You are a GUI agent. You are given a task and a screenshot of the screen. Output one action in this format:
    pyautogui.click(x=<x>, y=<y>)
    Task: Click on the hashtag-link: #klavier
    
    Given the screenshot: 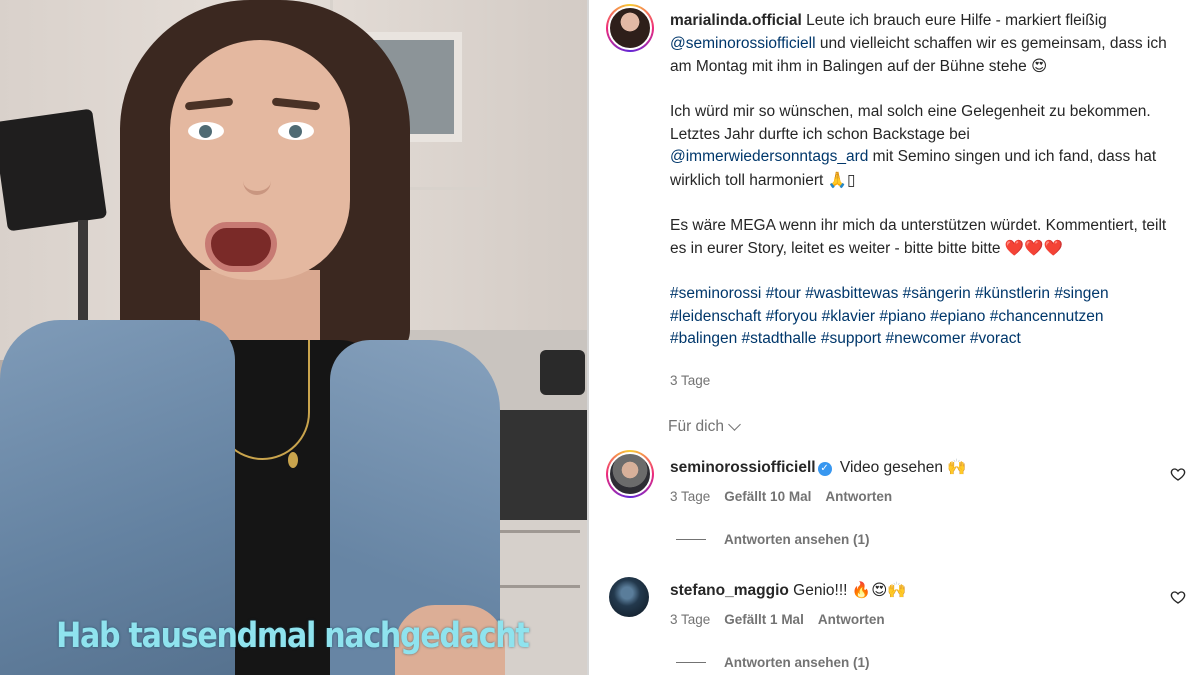 What is the action you would take?
    pyautogui.click(x=848, y=316)
    